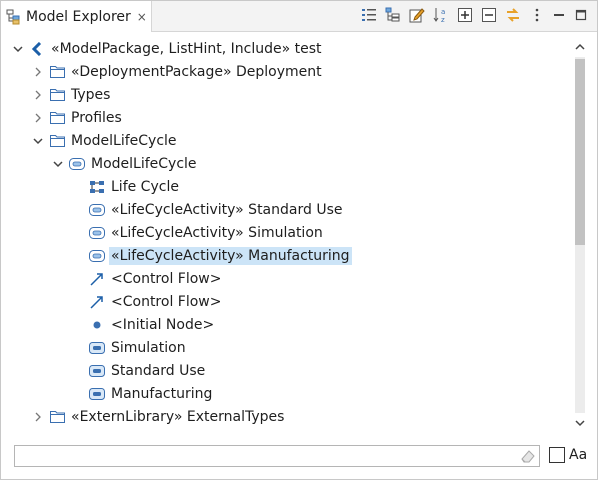 The height and width of the screenshot is (480, 598). What do you see at coordinates (557, 455) in the screenshot?
I see `match-case-checkbox` at bounding box center [557, 455].